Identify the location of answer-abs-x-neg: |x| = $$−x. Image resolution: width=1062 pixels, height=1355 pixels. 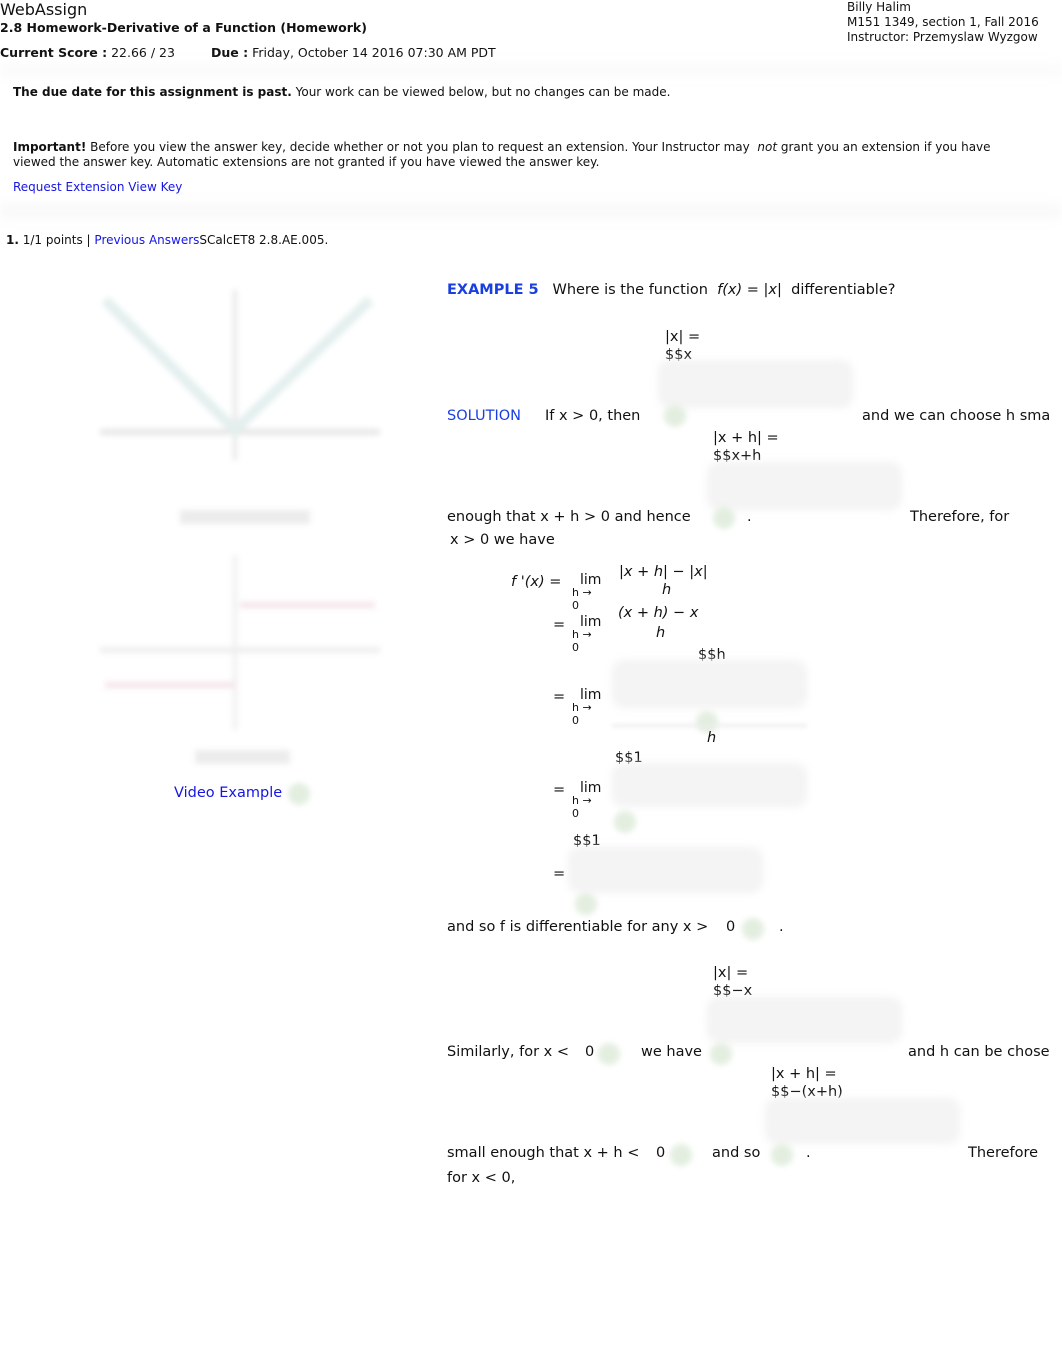
(732, 982).